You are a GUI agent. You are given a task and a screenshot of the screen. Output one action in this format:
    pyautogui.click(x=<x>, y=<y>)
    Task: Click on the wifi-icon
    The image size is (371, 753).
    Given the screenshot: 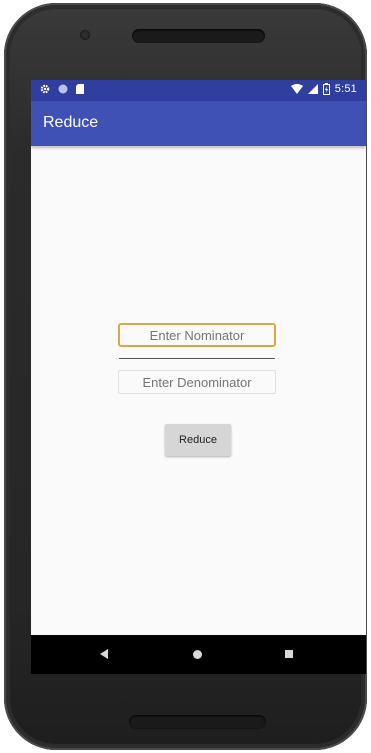 What is the action you would take?
    pyautogui.click(x=296, y=89)
    